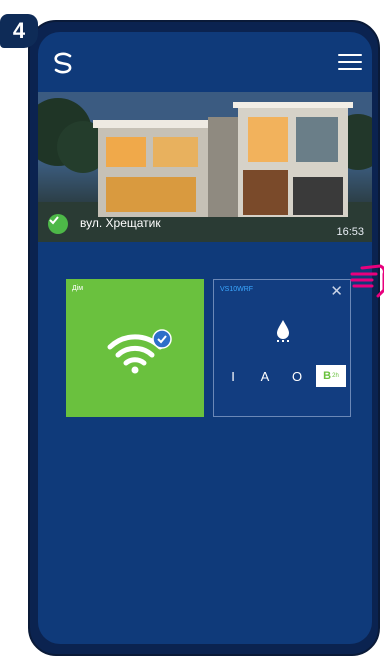 The image size is (384, 661). Describe the element at coordinates (336, 291) in the screenshot. I see `close-icon: ✕` at that location.